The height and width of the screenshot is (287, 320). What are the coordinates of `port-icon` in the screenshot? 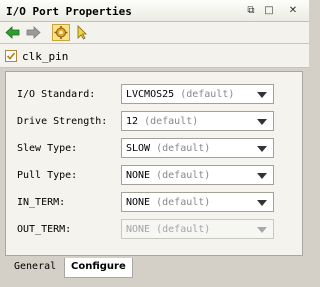 It's located at (11, 57).